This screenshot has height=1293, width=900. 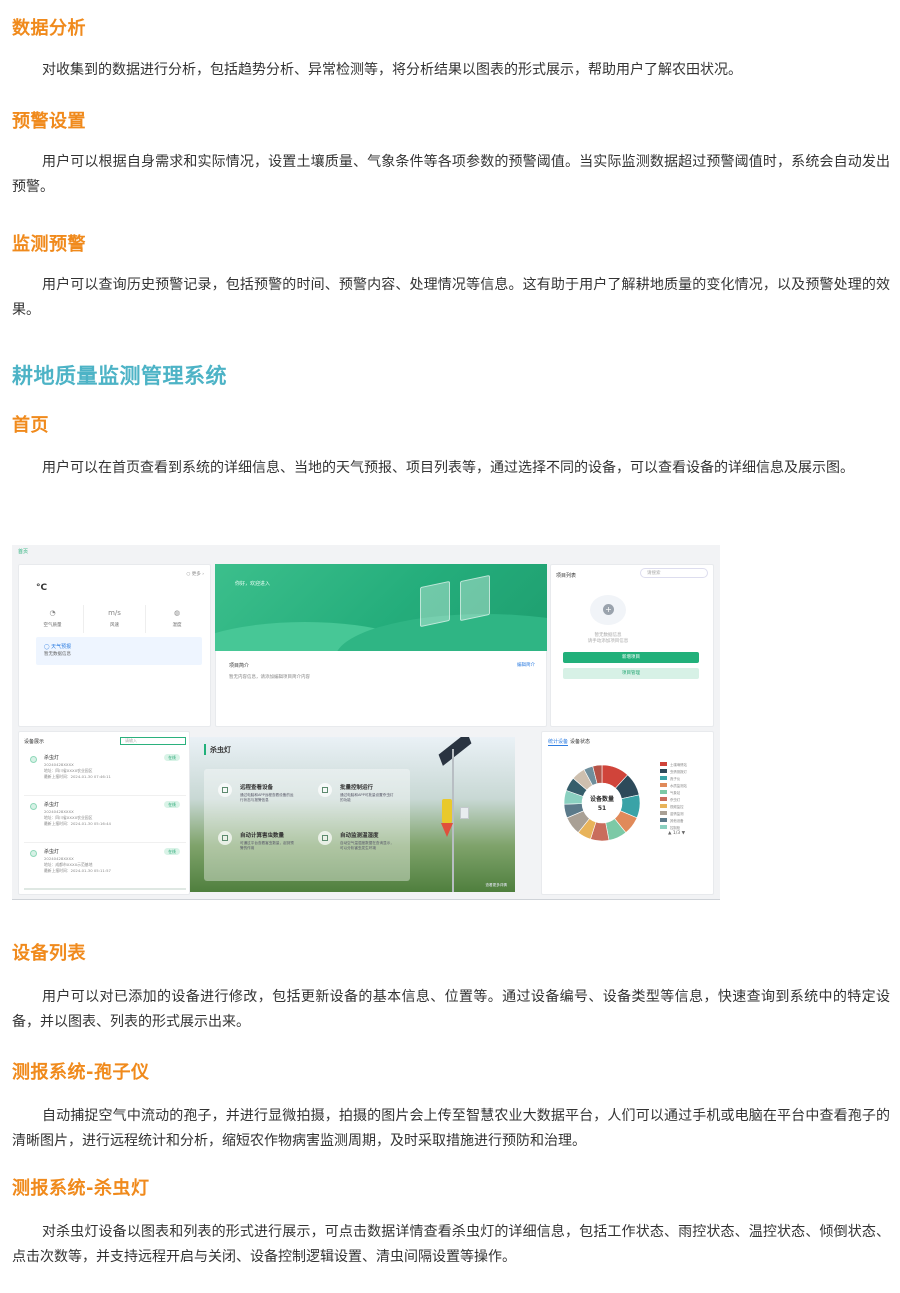 I want to click on lamp-body-illustration, so click(x=447, y=811).